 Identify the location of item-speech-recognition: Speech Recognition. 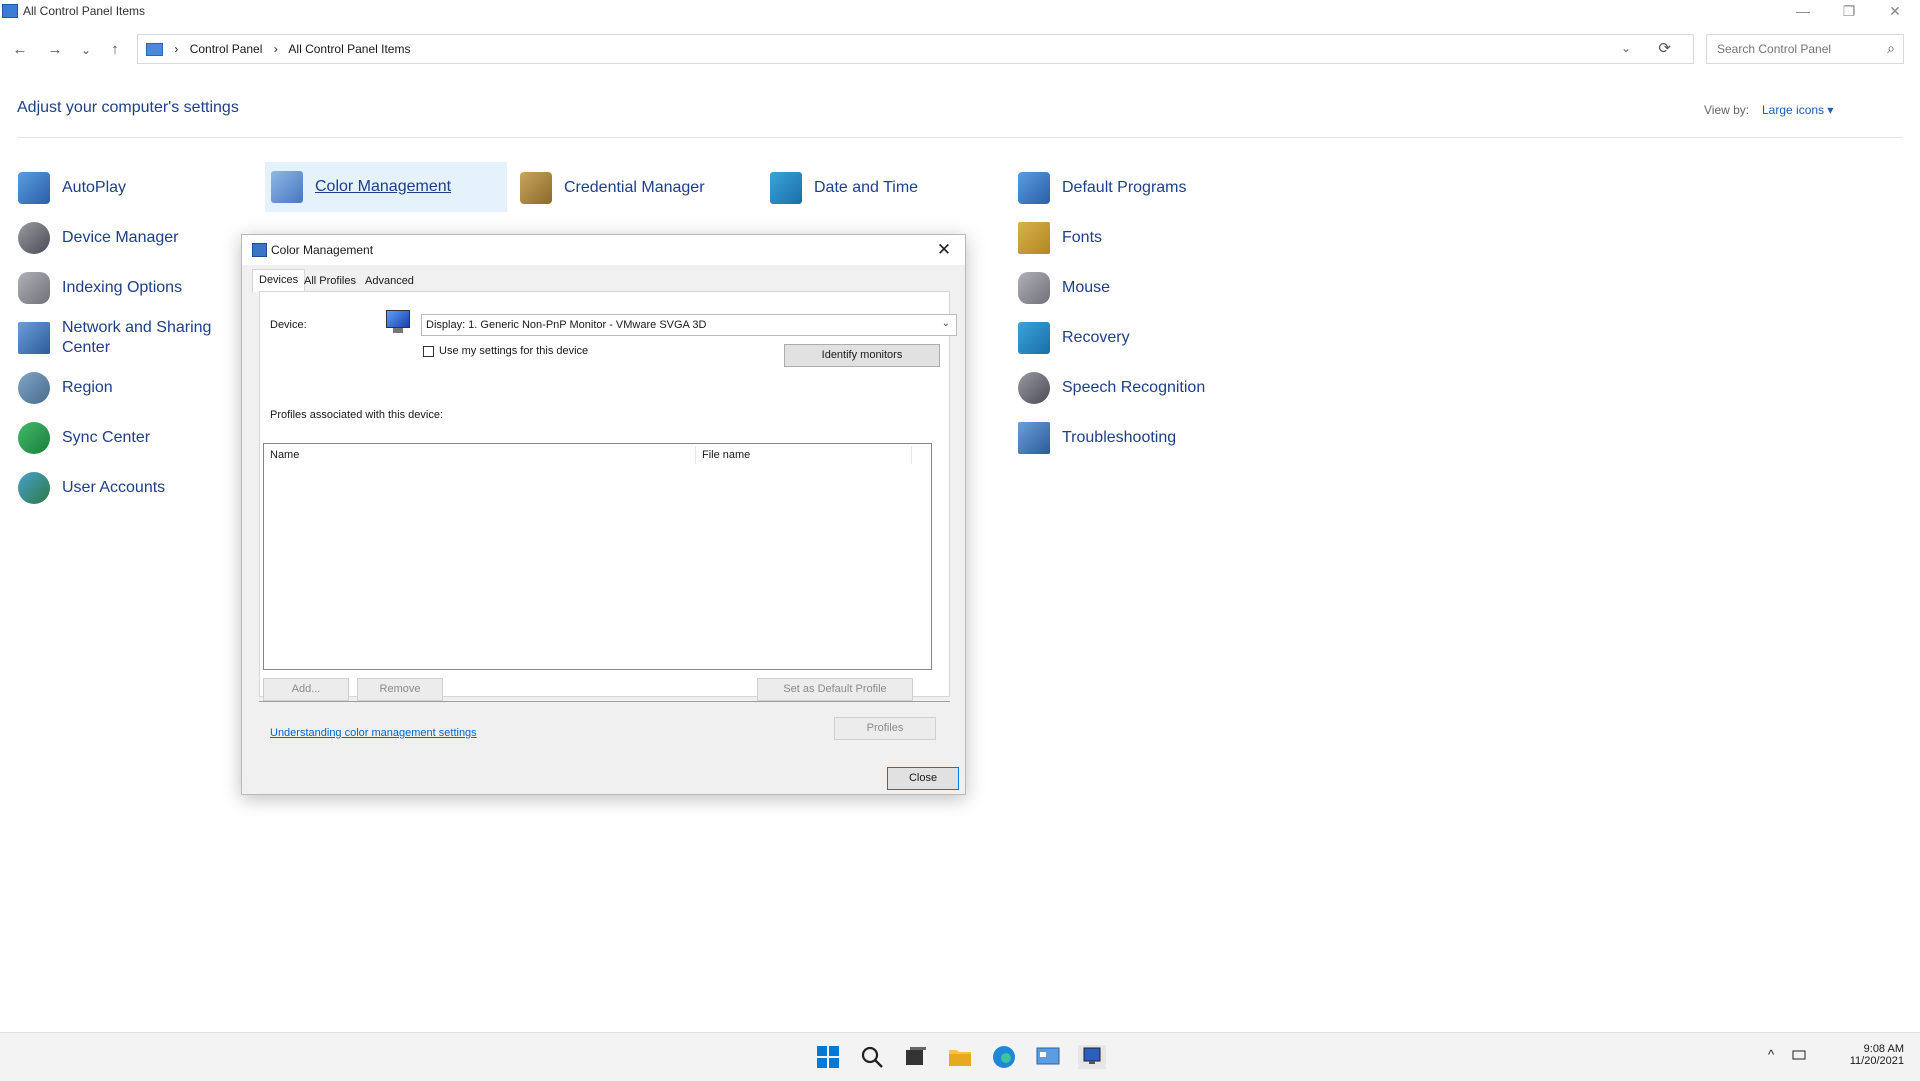
(1111, 388).